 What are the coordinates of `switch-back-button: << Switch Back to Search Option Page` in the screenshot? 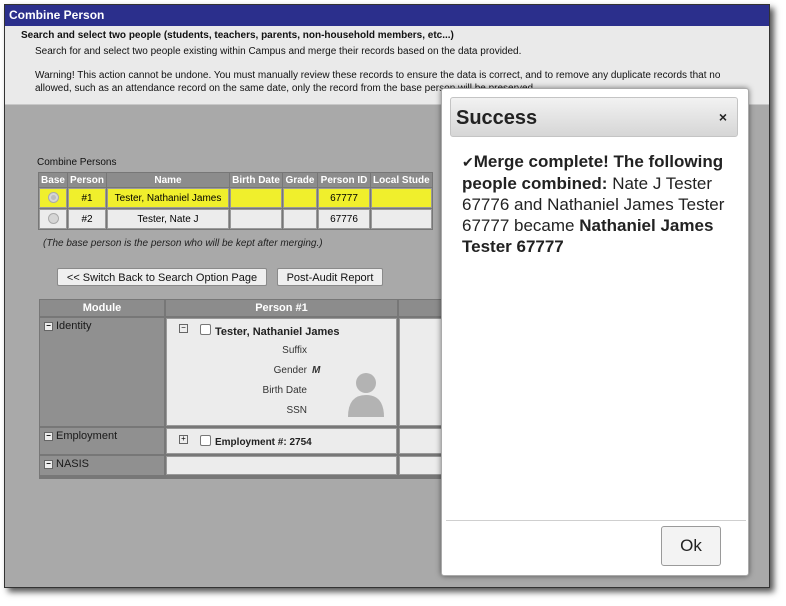 It's located at (162, 277).